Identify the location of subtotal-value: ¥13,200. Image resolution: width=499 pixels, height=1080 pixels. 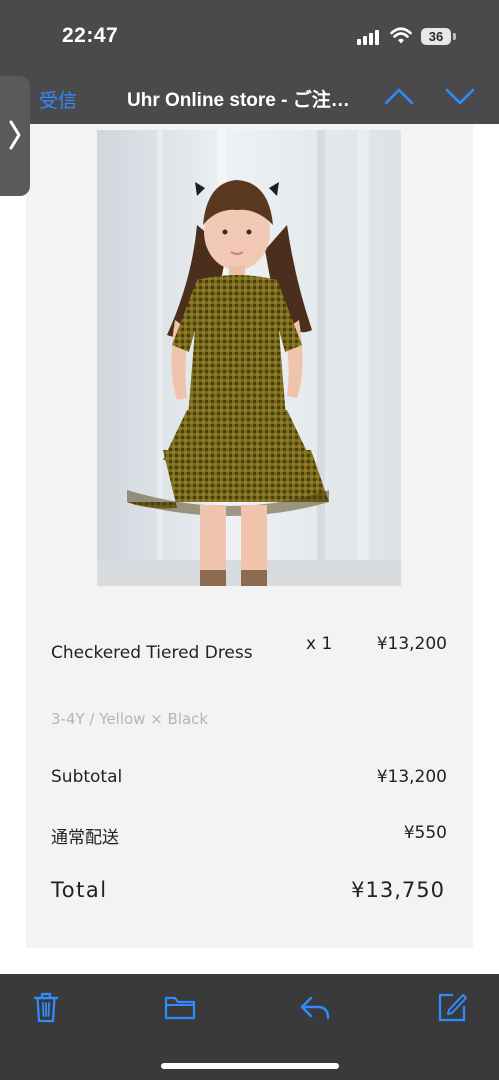
(411, 777).